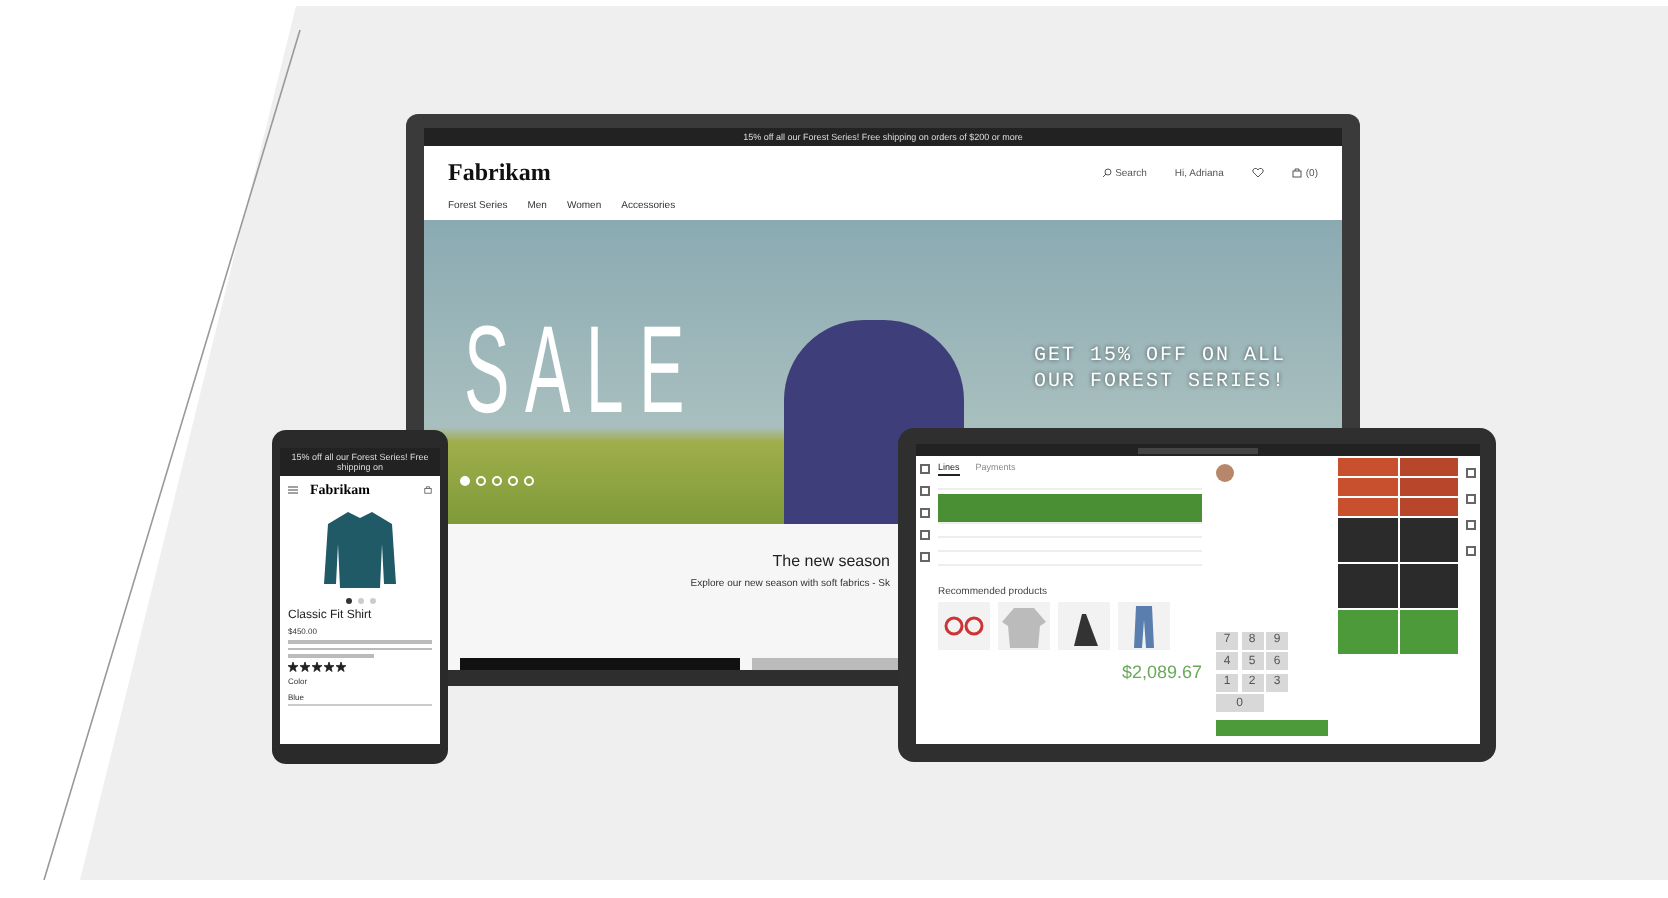  Describe the element at coordinates (964, 626) in the screenshot. I see `glasses-drawing` at that location.